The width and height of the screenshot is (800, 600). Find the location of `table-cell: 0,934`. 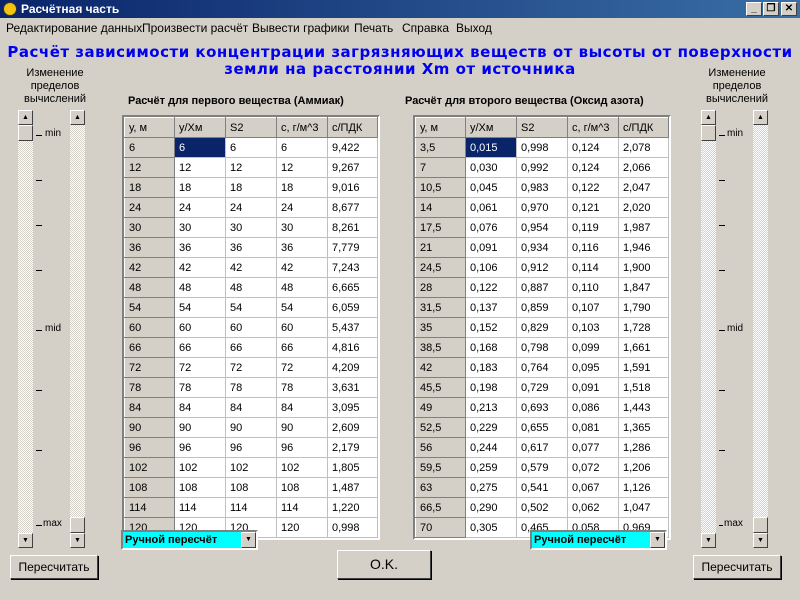

table-cell: 0,934 is located at coordinates (542, 247).